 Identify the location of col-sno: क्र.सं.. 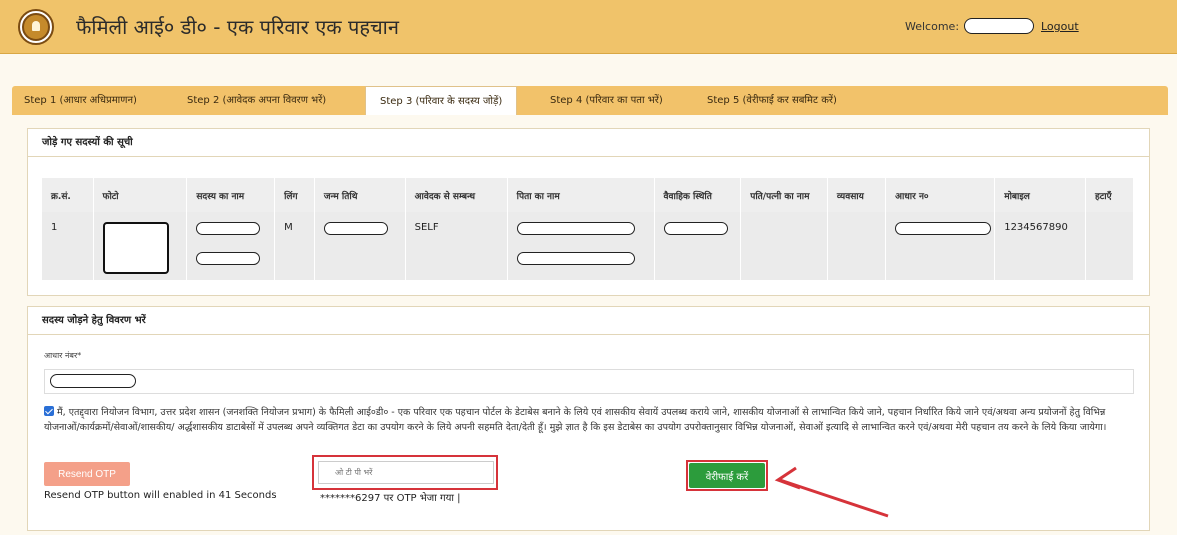
(68, 195).